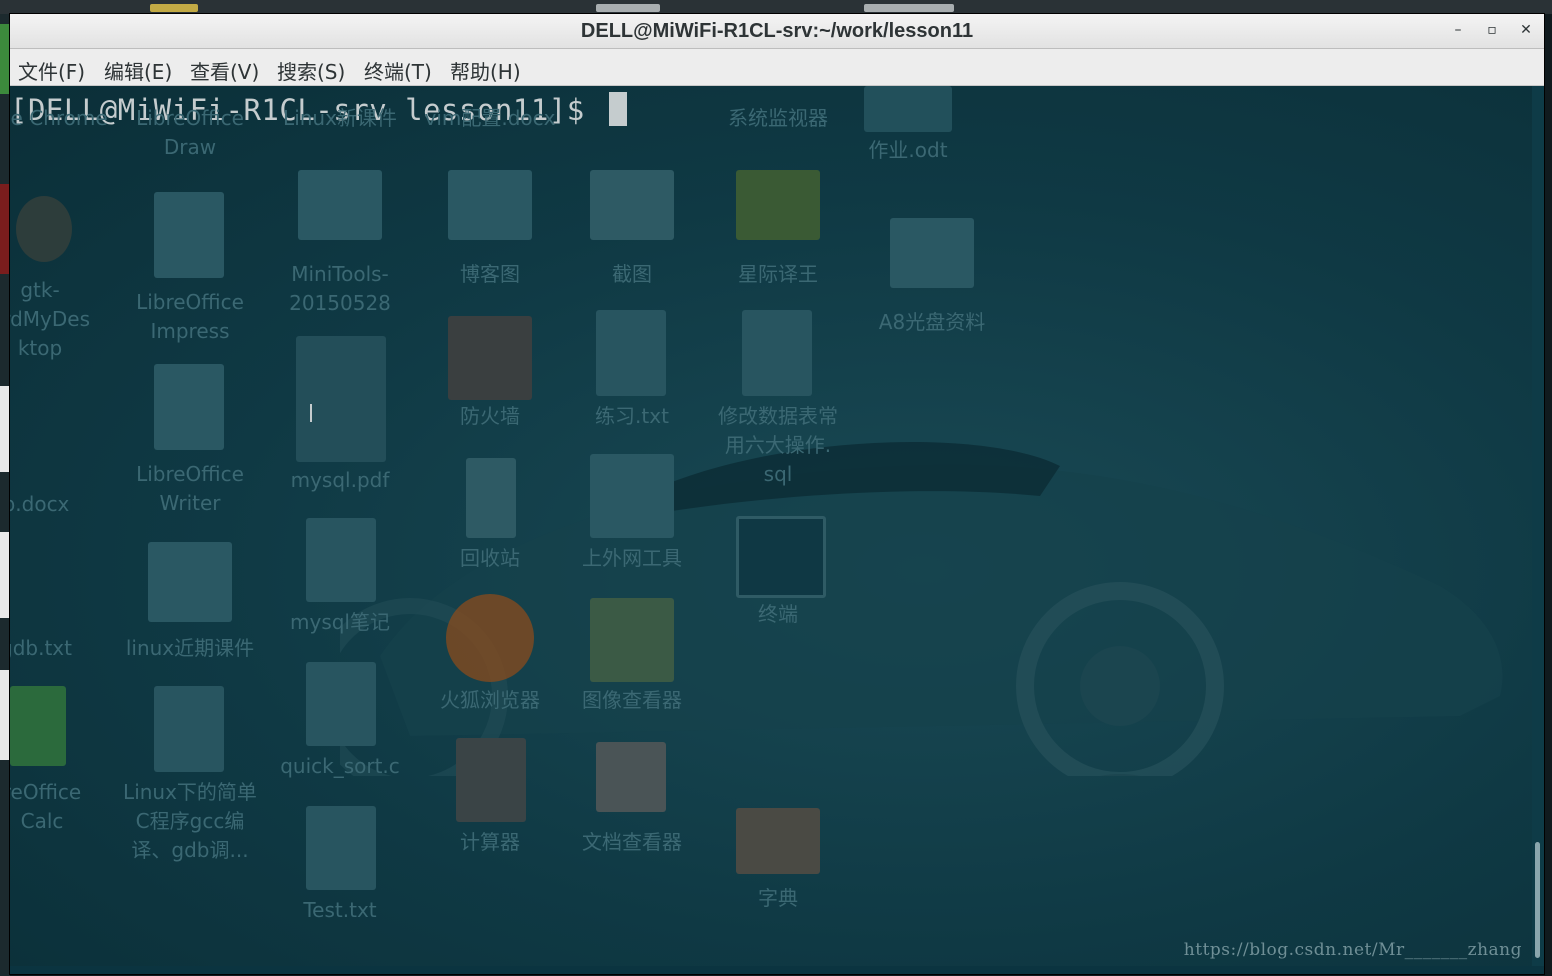 This screenshot has height=976, width=1552. What do you see at coordinates (776, 7) in the screenshot?
I see `desktop-top-strip` at bounding box center [776, 7].